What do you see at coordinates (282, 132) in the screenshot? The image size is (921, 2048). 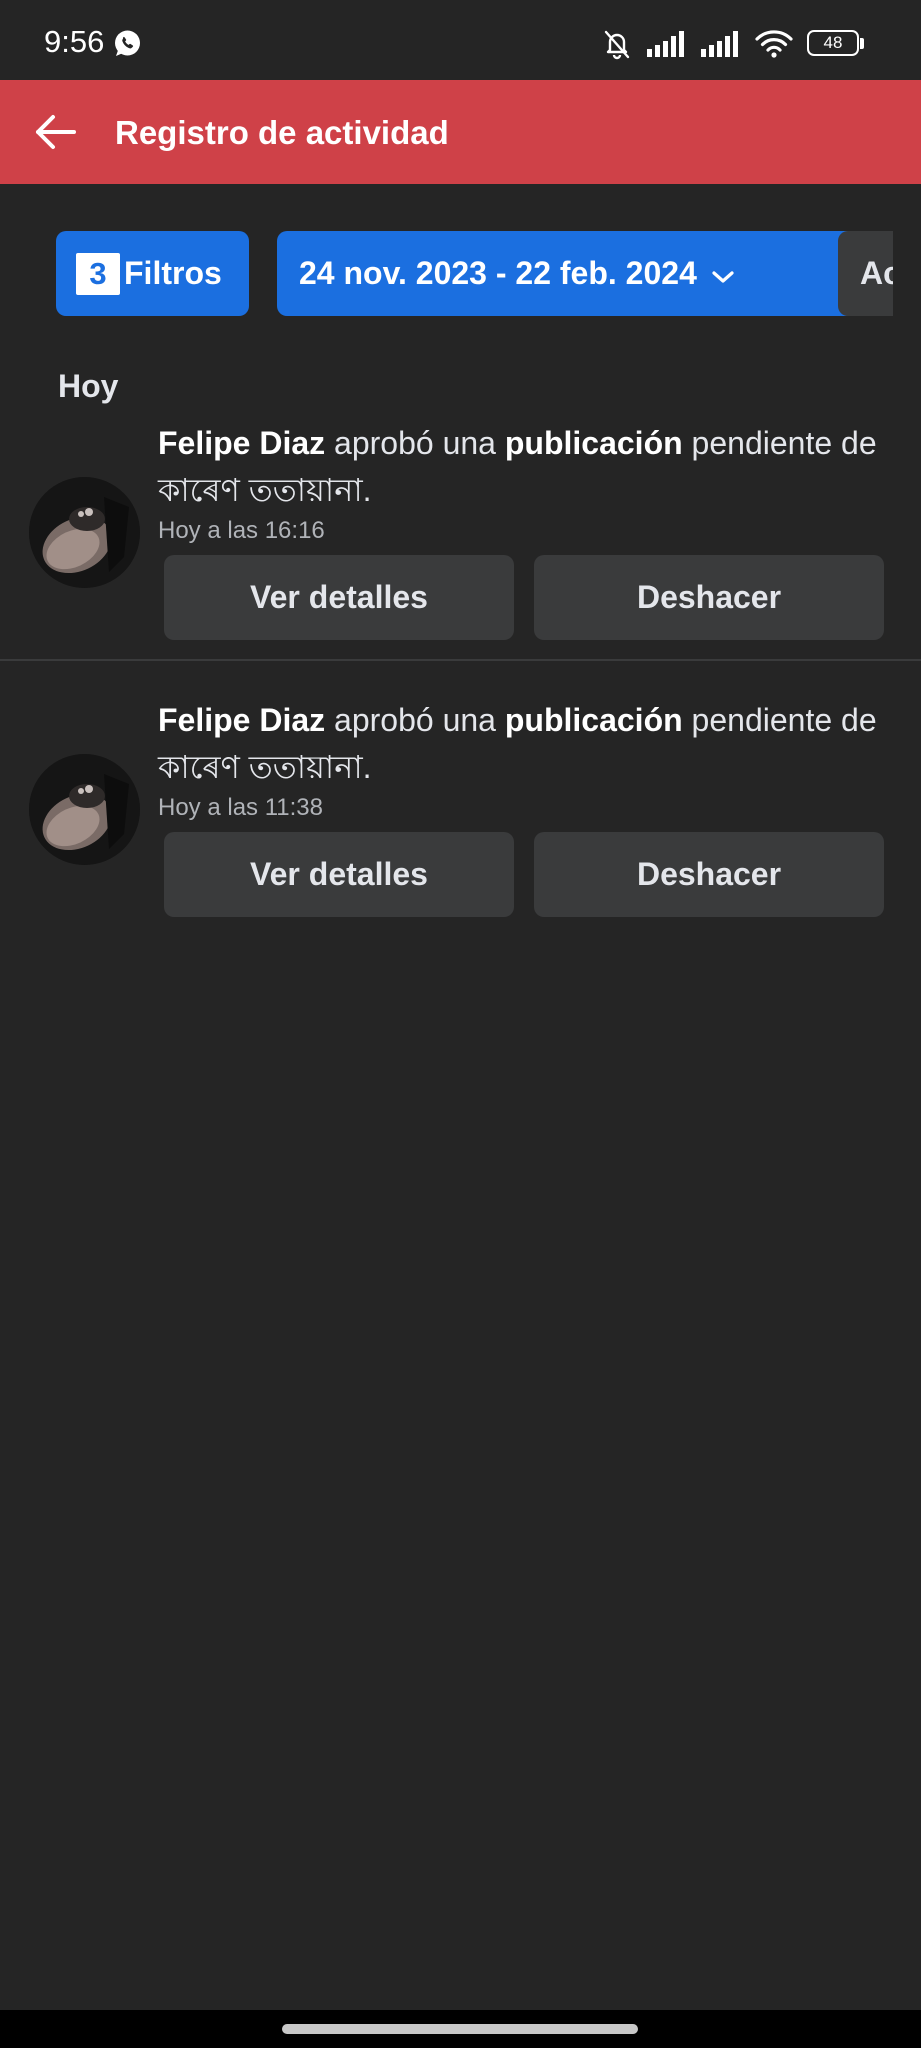 I see `page-title: Registro de actividad` at bounding box center [282, 132].